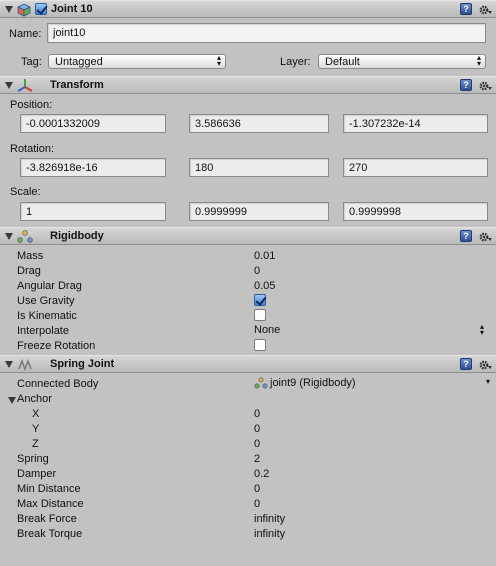  What do you see at coordinates (342, 62) in the screenshot?
I see `layer-value: Default` at bounding box center [342, 62].